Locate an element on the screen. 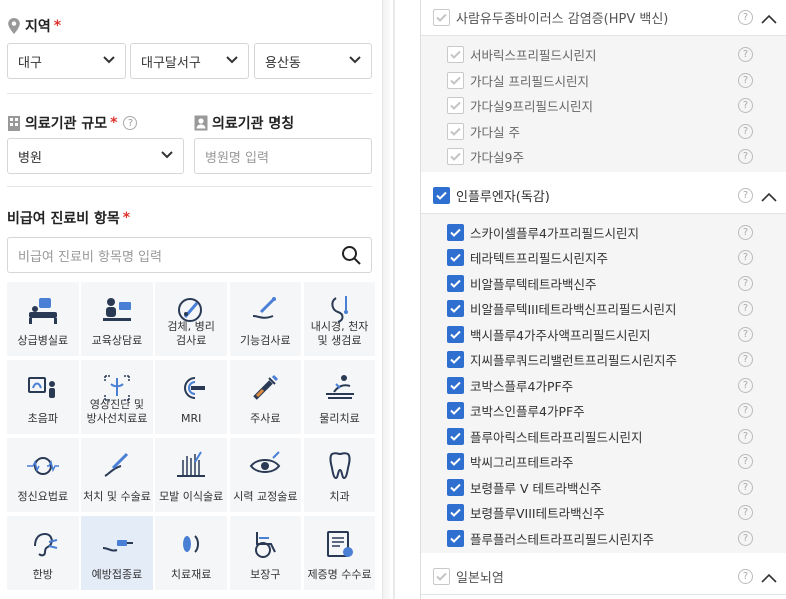 The height and width of the screenshot is (599, 786). facility-size-select: 병원 is located at coordinates (95, 156).